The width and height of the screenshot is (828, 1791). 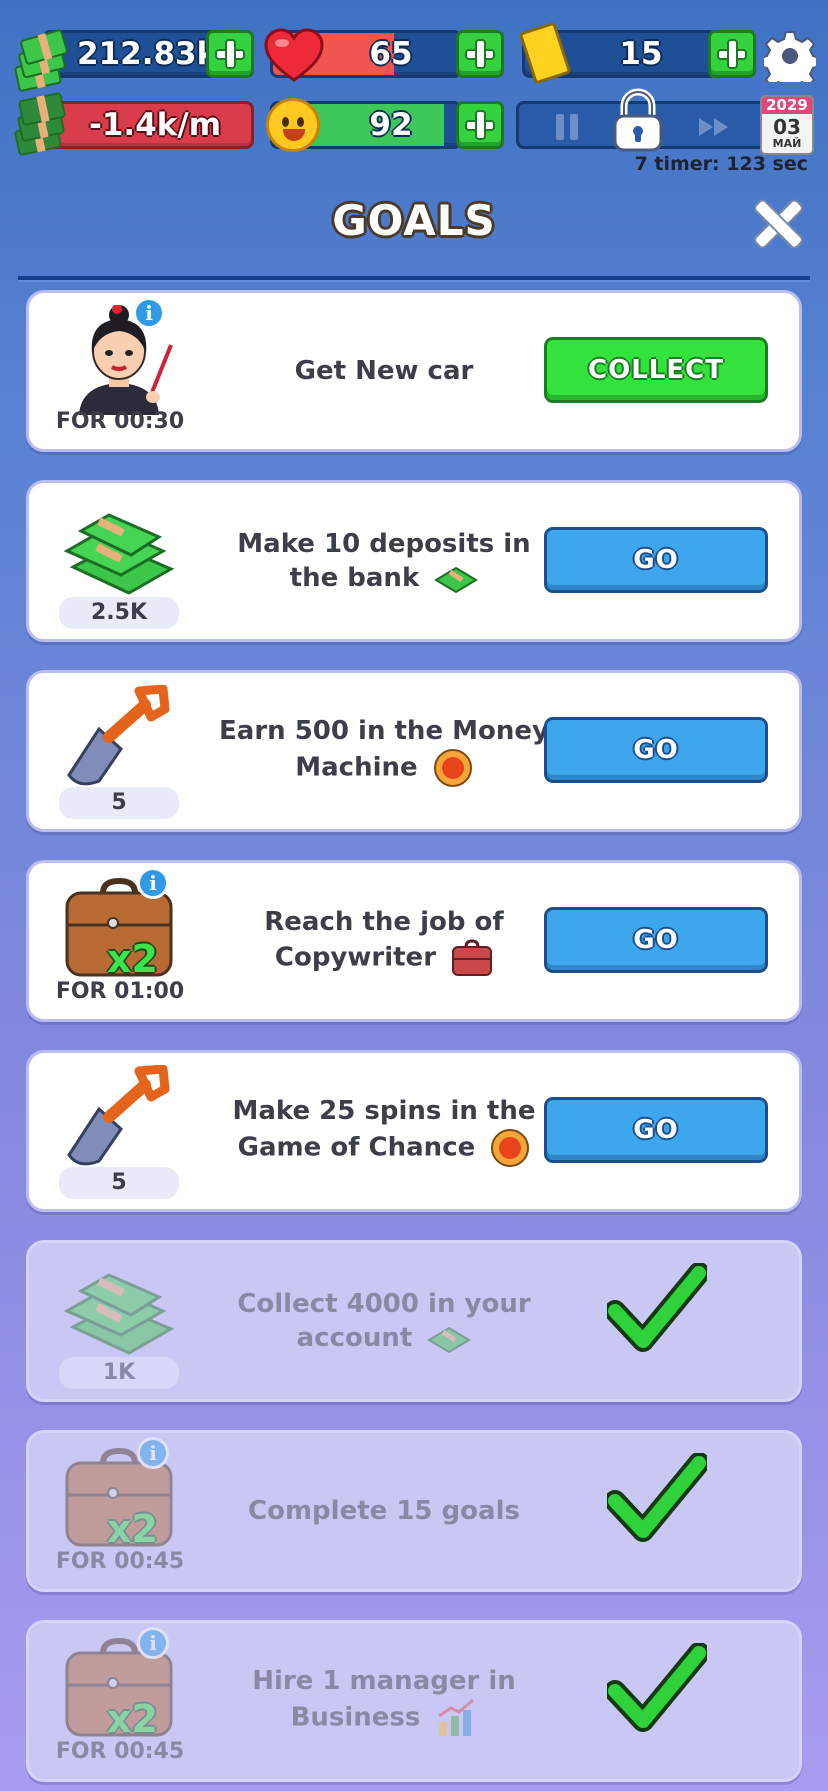 I want to click on fast-forward-icon, so click(x=714, y=127).